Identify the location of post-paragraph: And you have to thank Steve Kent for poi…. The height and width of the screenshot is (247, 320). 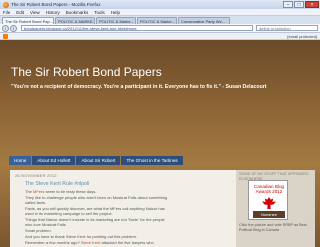
(81, 236).